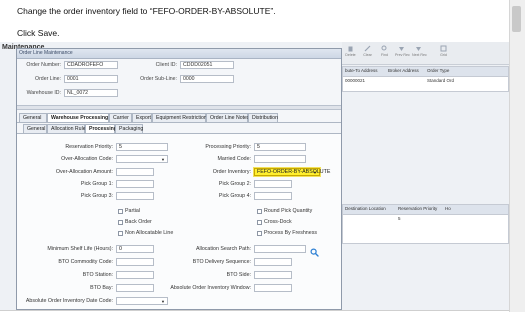  What do you see at coordinates (46, 53) in the screenshot?
I see `dialog-title: Order Line Maintenance` at bounding box center [46, 53].